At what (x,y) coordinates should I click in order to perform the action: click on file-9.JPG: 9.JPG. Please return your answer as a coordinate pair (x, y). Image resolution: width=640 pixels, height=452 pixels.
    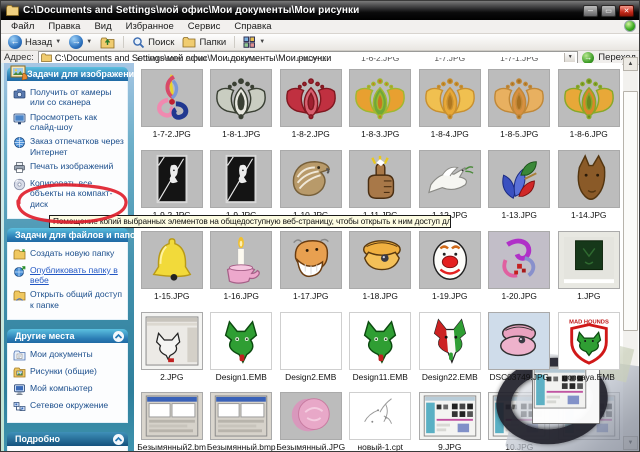
    Looking at the image, I should click on (450, 421).